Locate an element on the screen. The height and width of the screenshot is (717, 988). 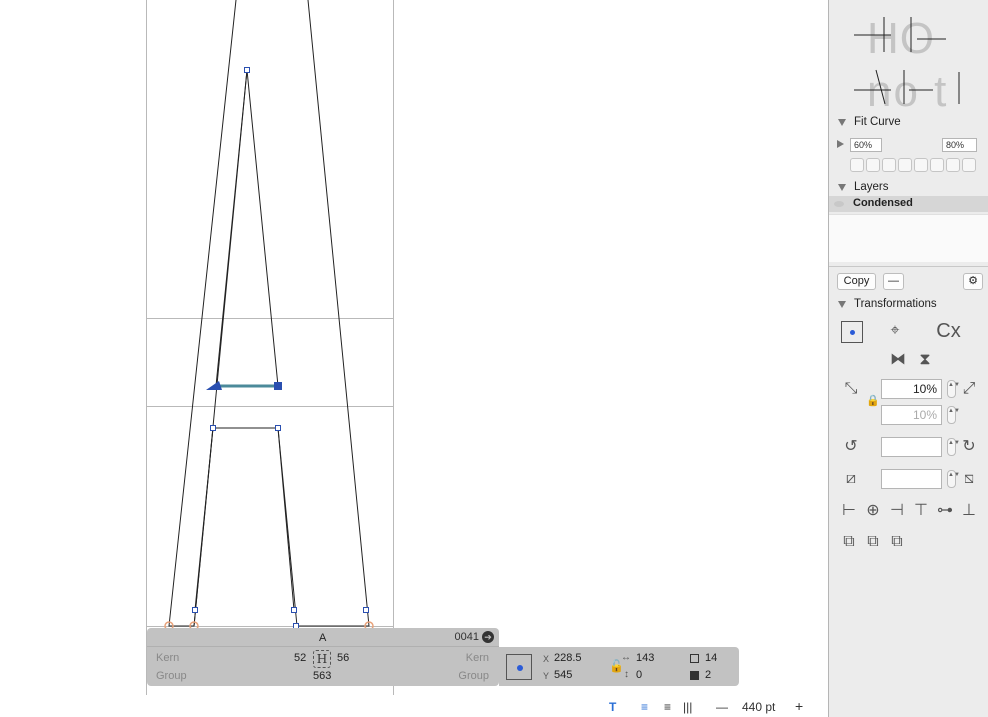
x-value: 228.5 is located at coordinates (568, 658).